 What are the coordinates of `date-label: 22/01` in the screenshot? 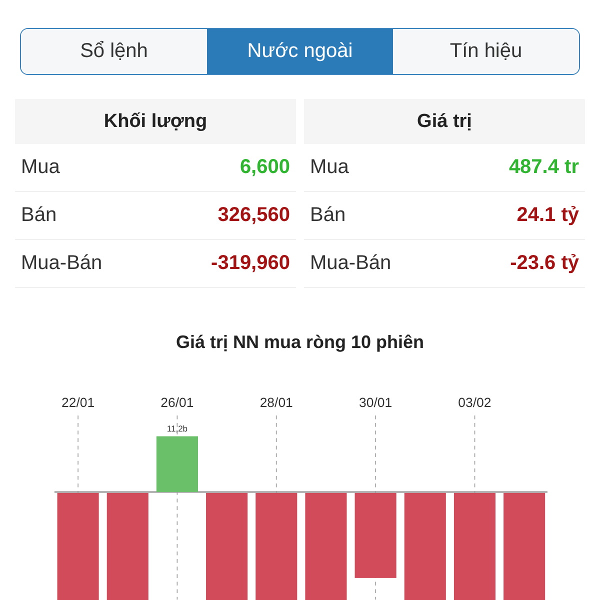 It's located at (78, 402).